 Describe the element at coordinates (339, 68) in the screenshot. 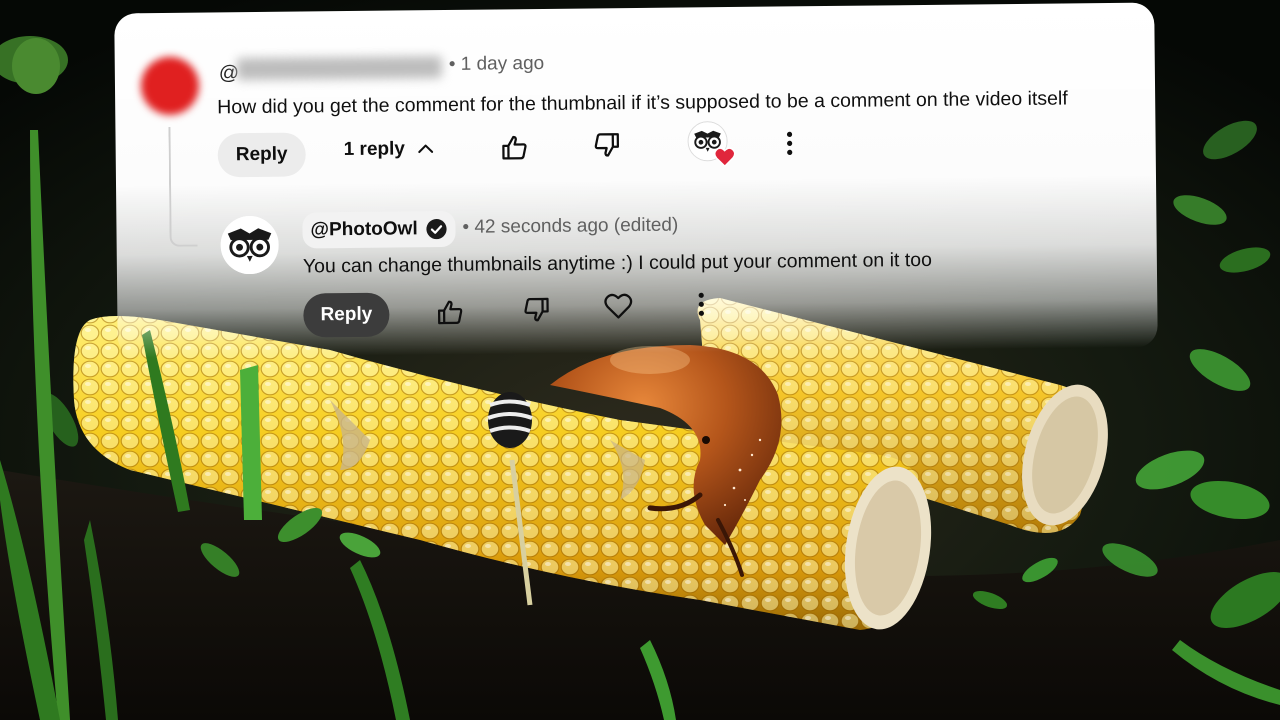

I see `commenter-handle-redacted` at that location.